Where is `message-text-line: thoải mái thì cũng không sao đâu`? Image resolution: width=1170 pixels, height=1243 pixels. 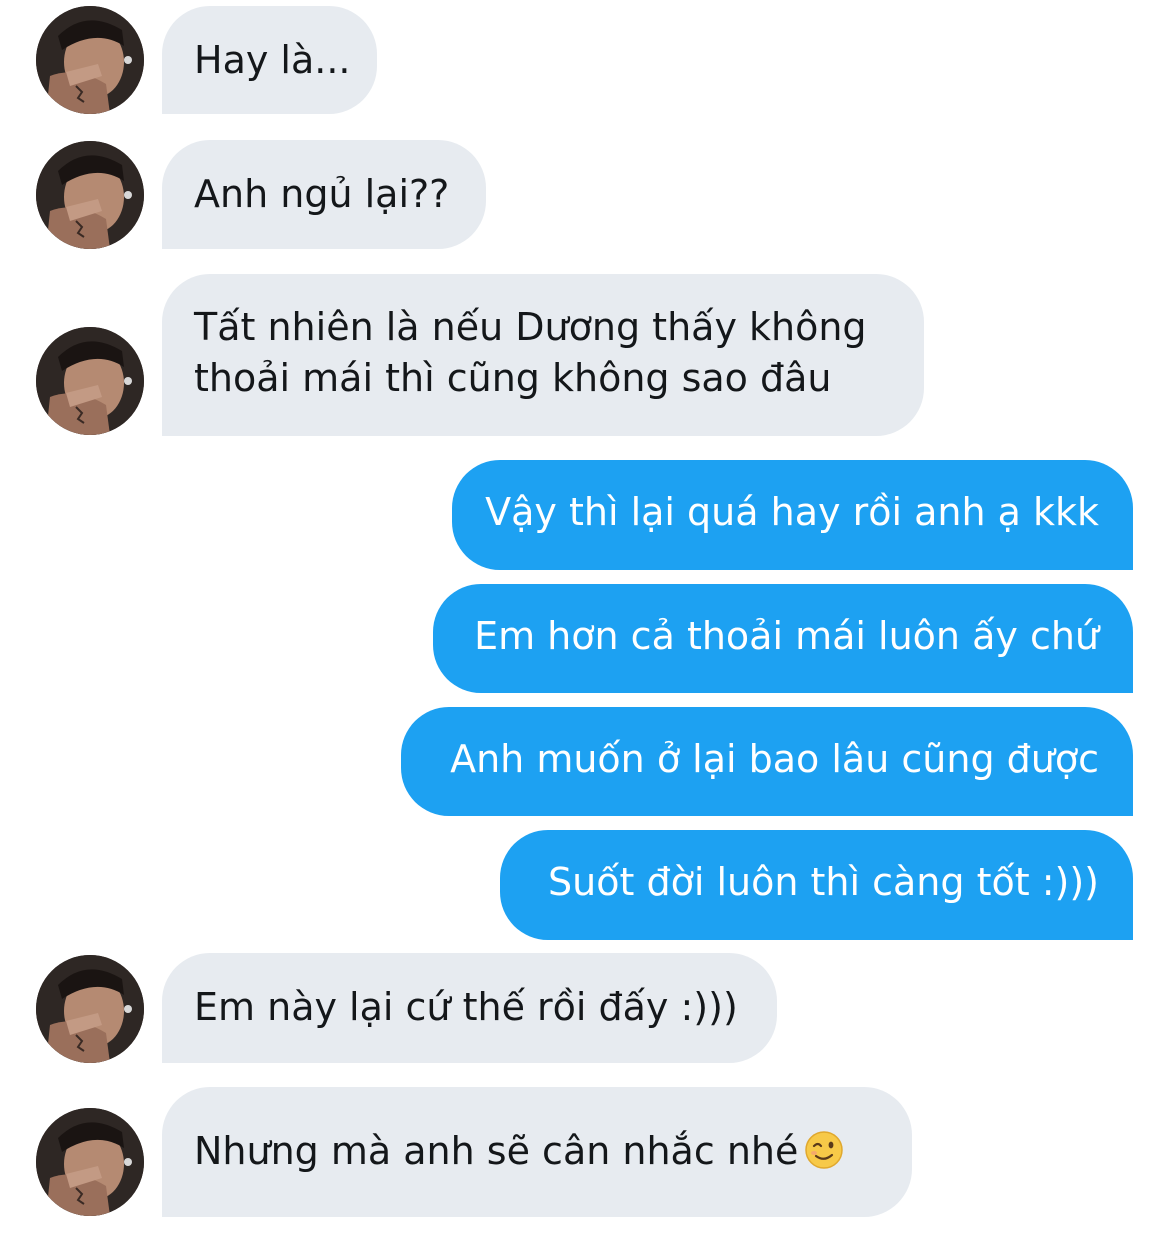 message-text-line: thoải mái thì cũng không sao đâu is located at coordinates (513, 378).